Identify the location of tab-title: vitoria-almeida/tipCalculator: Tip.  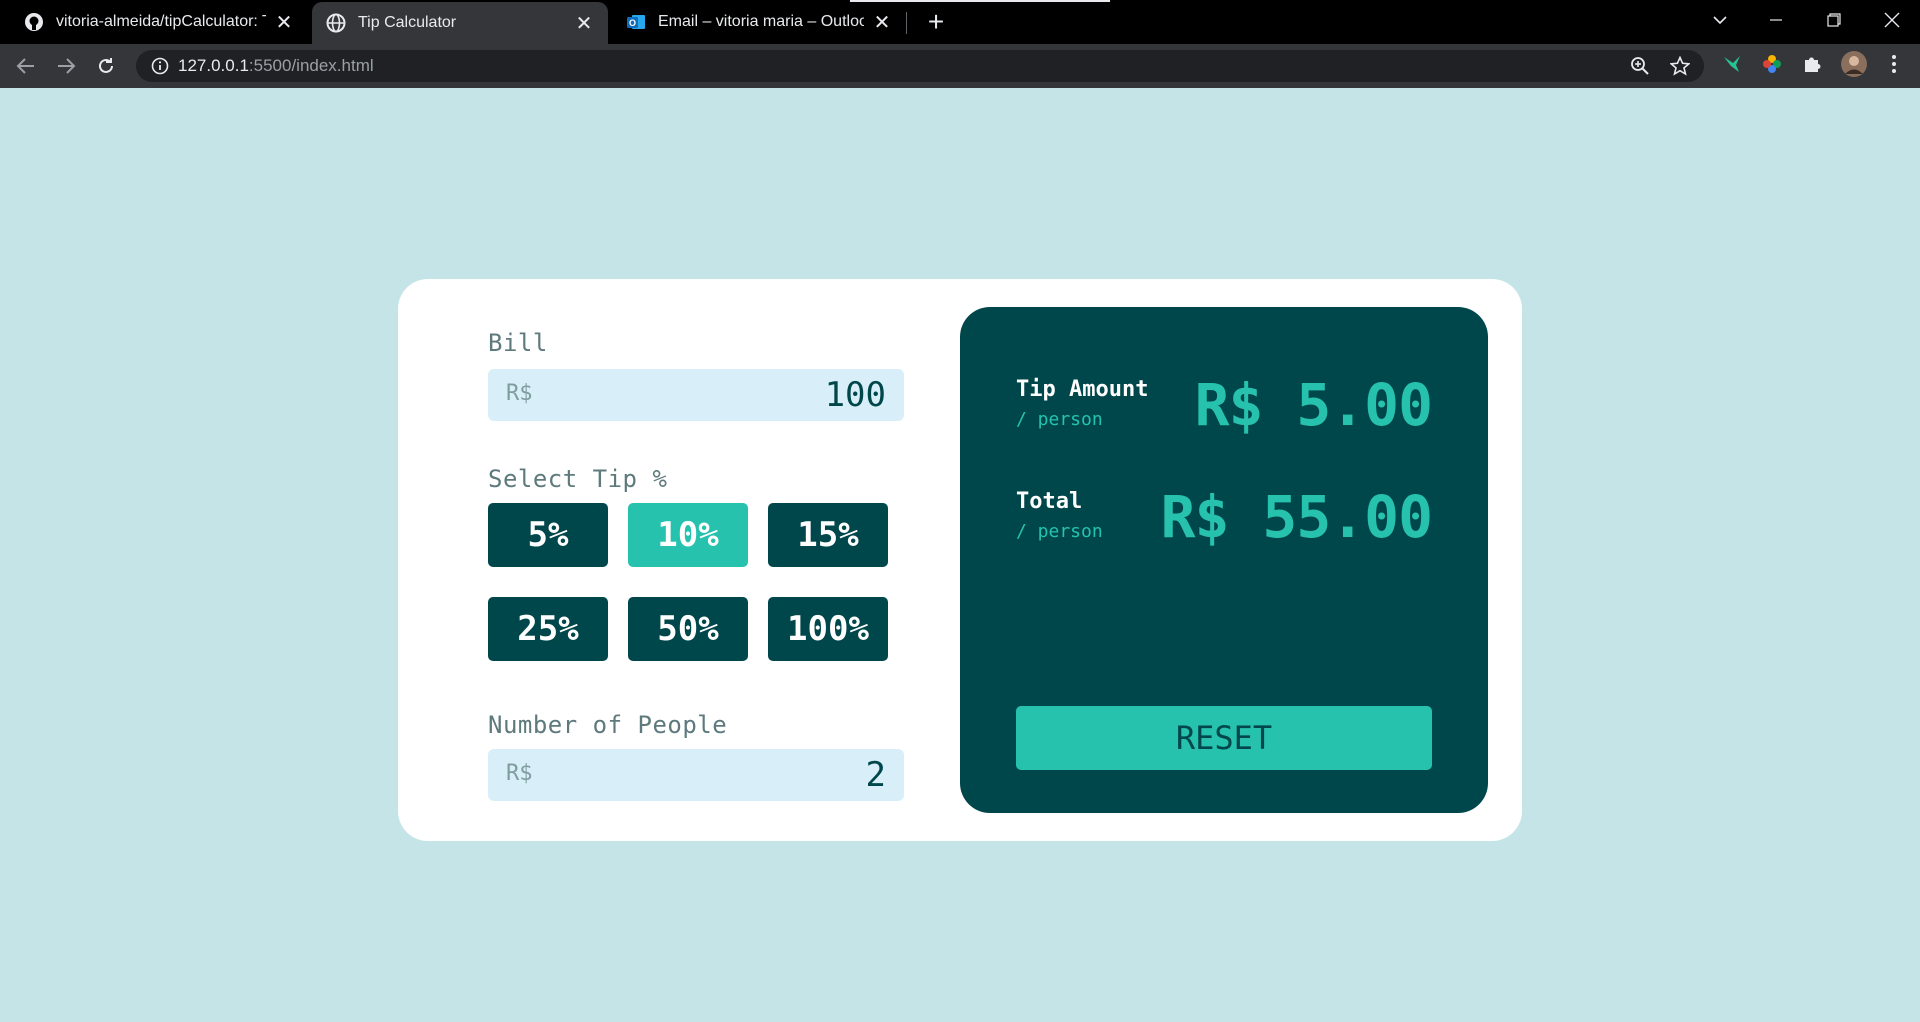
(161, 21).